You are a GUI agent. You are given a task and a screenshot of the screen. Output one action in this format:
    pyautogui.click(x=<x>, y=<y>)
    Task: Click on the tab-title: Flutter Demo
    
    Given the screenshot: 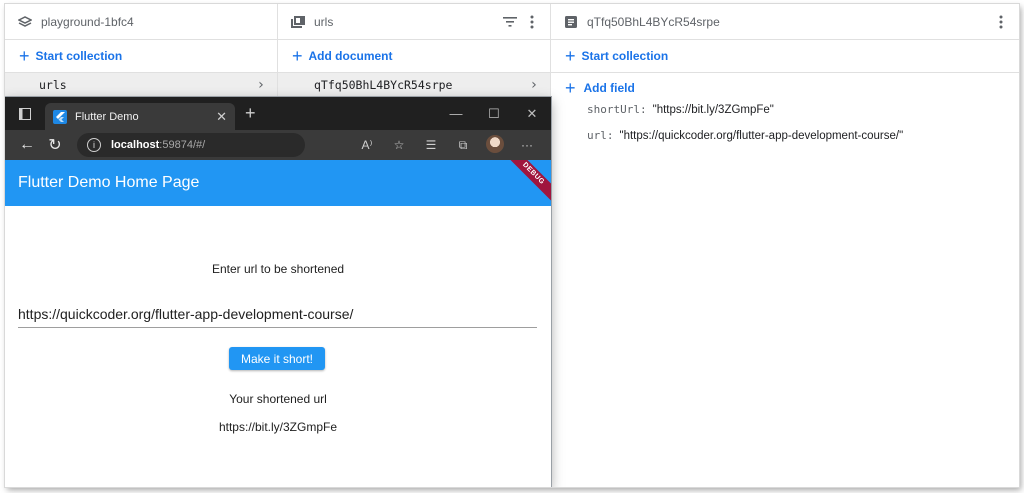 What is the action you would take?
    pyautogui.click(x=107, y=116)
    